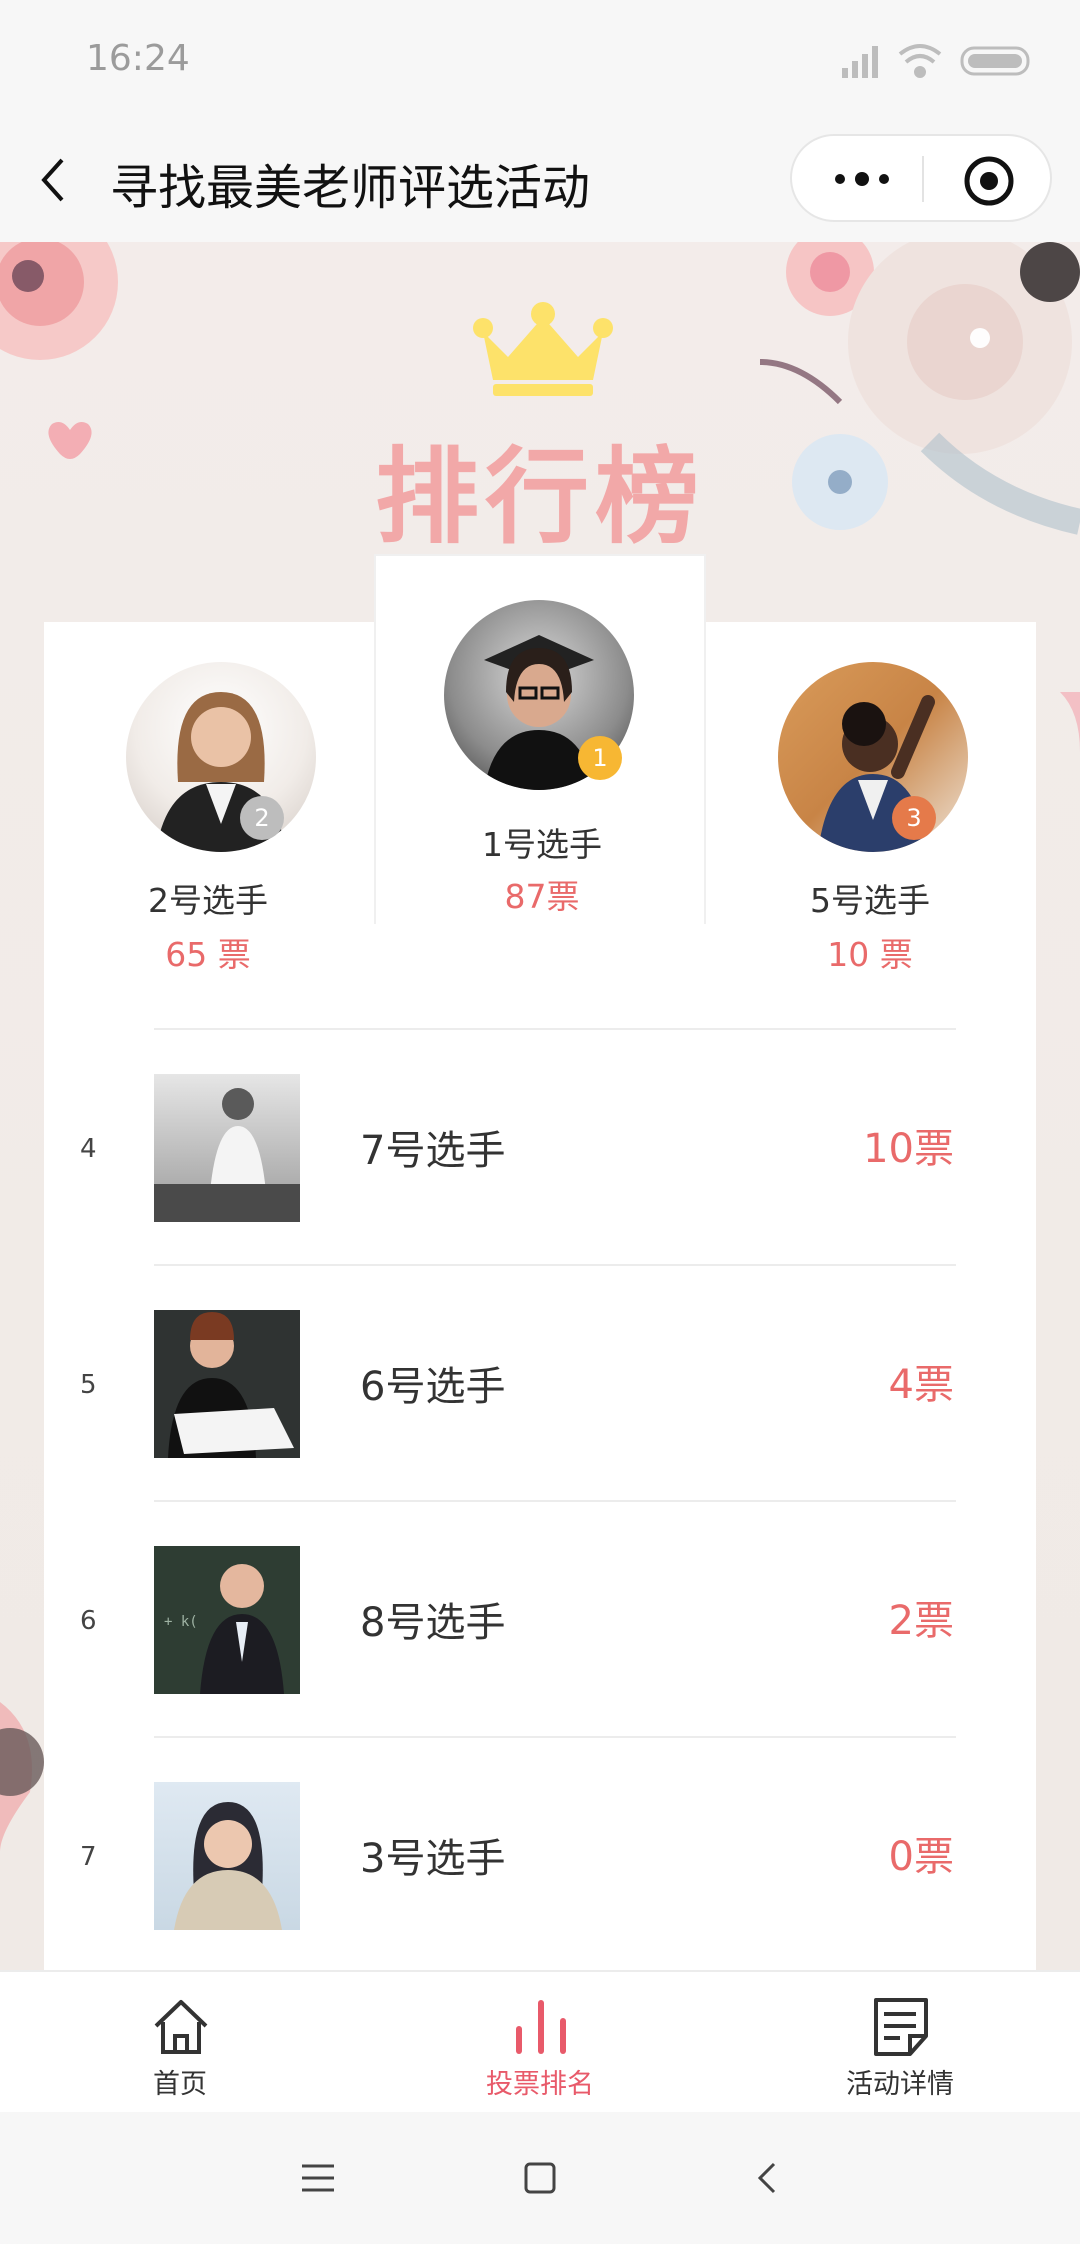  Describe the element at coordinates (181, 2027) in the screenshot. I see `home-icon` at that location.